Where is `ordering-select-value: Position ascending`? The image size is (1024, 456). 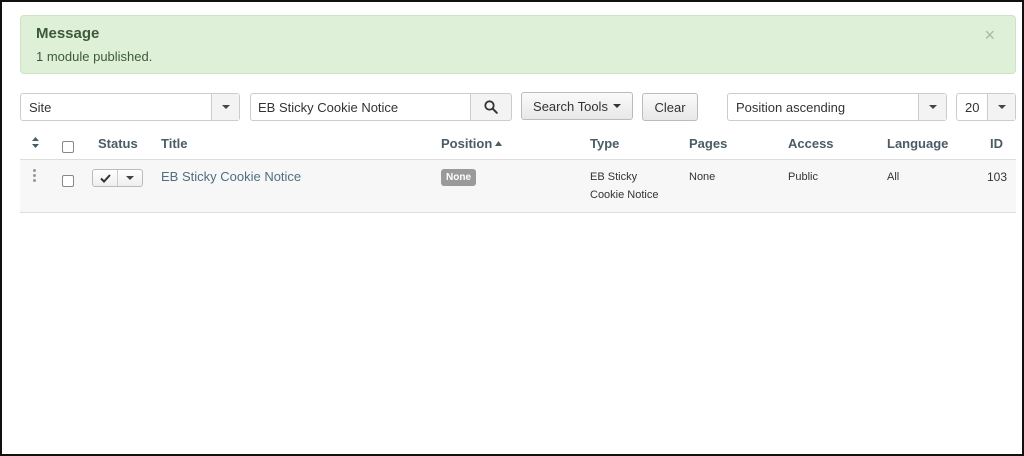 ordering-select-value: Position ascending is located at coordinates (791, 107).